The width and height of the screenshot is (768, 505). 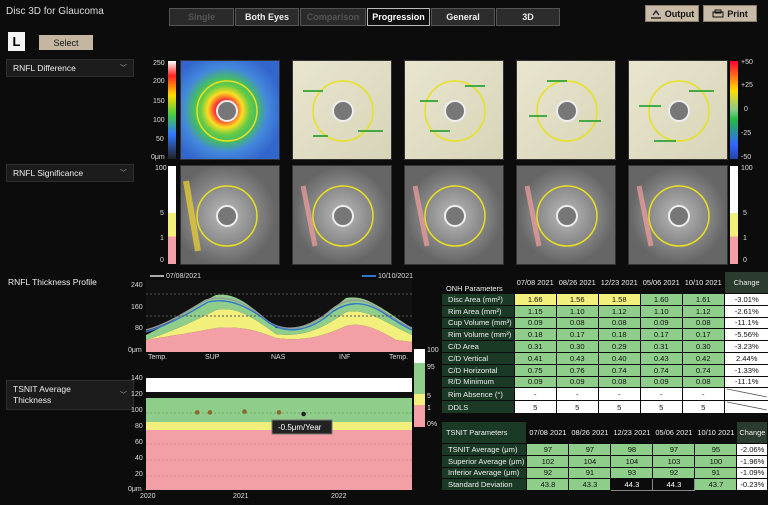 I want to click on date-header: 08/26 2021, so click(x=577, y=282).